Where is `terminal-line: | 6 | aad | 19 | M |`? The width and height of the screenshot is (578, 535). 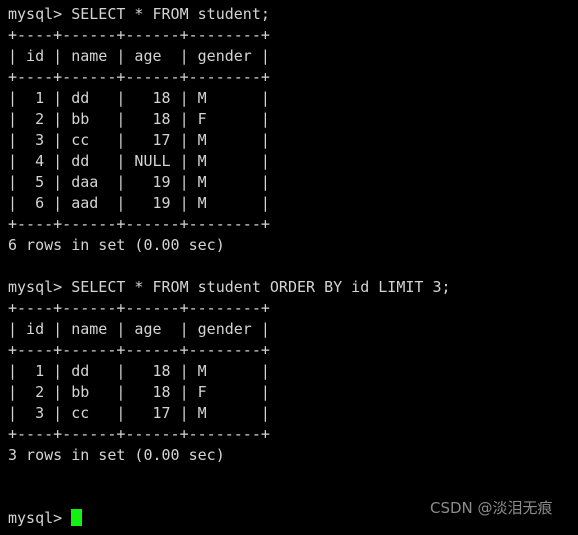
terminal-line: | 6 | aad | 19 | M | is located at coordinates (139, 203).